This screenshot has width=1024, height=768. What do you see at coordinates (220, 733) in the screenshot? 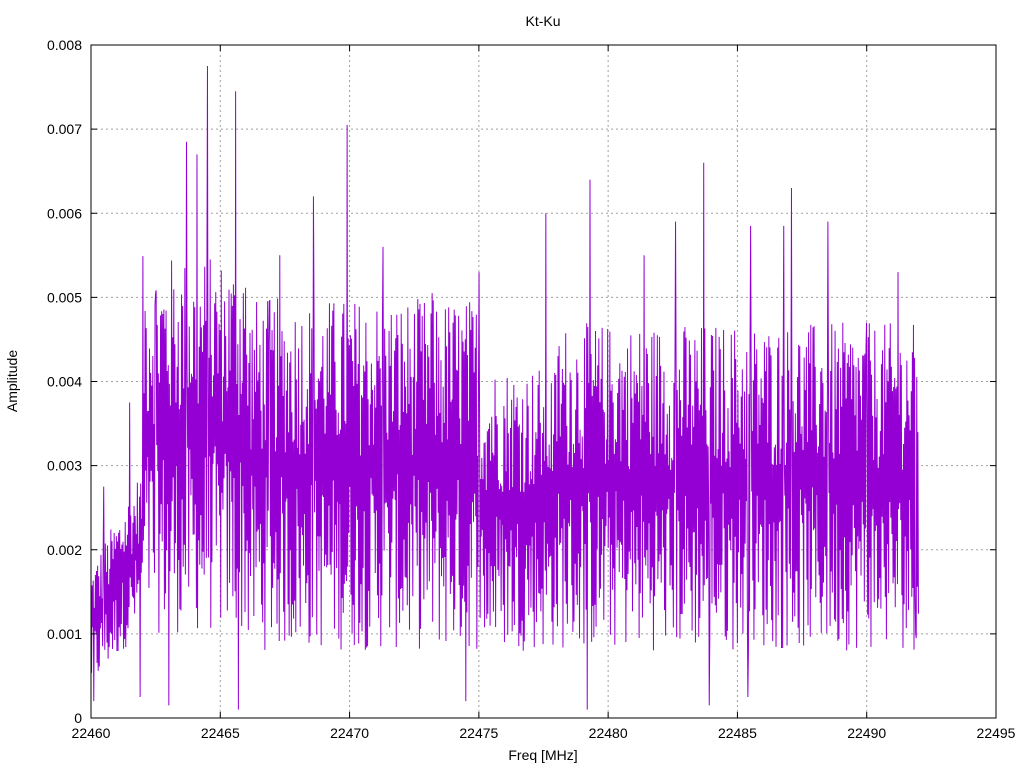
I see `x-tick-label: 22465` at bounding box center [220, 733].